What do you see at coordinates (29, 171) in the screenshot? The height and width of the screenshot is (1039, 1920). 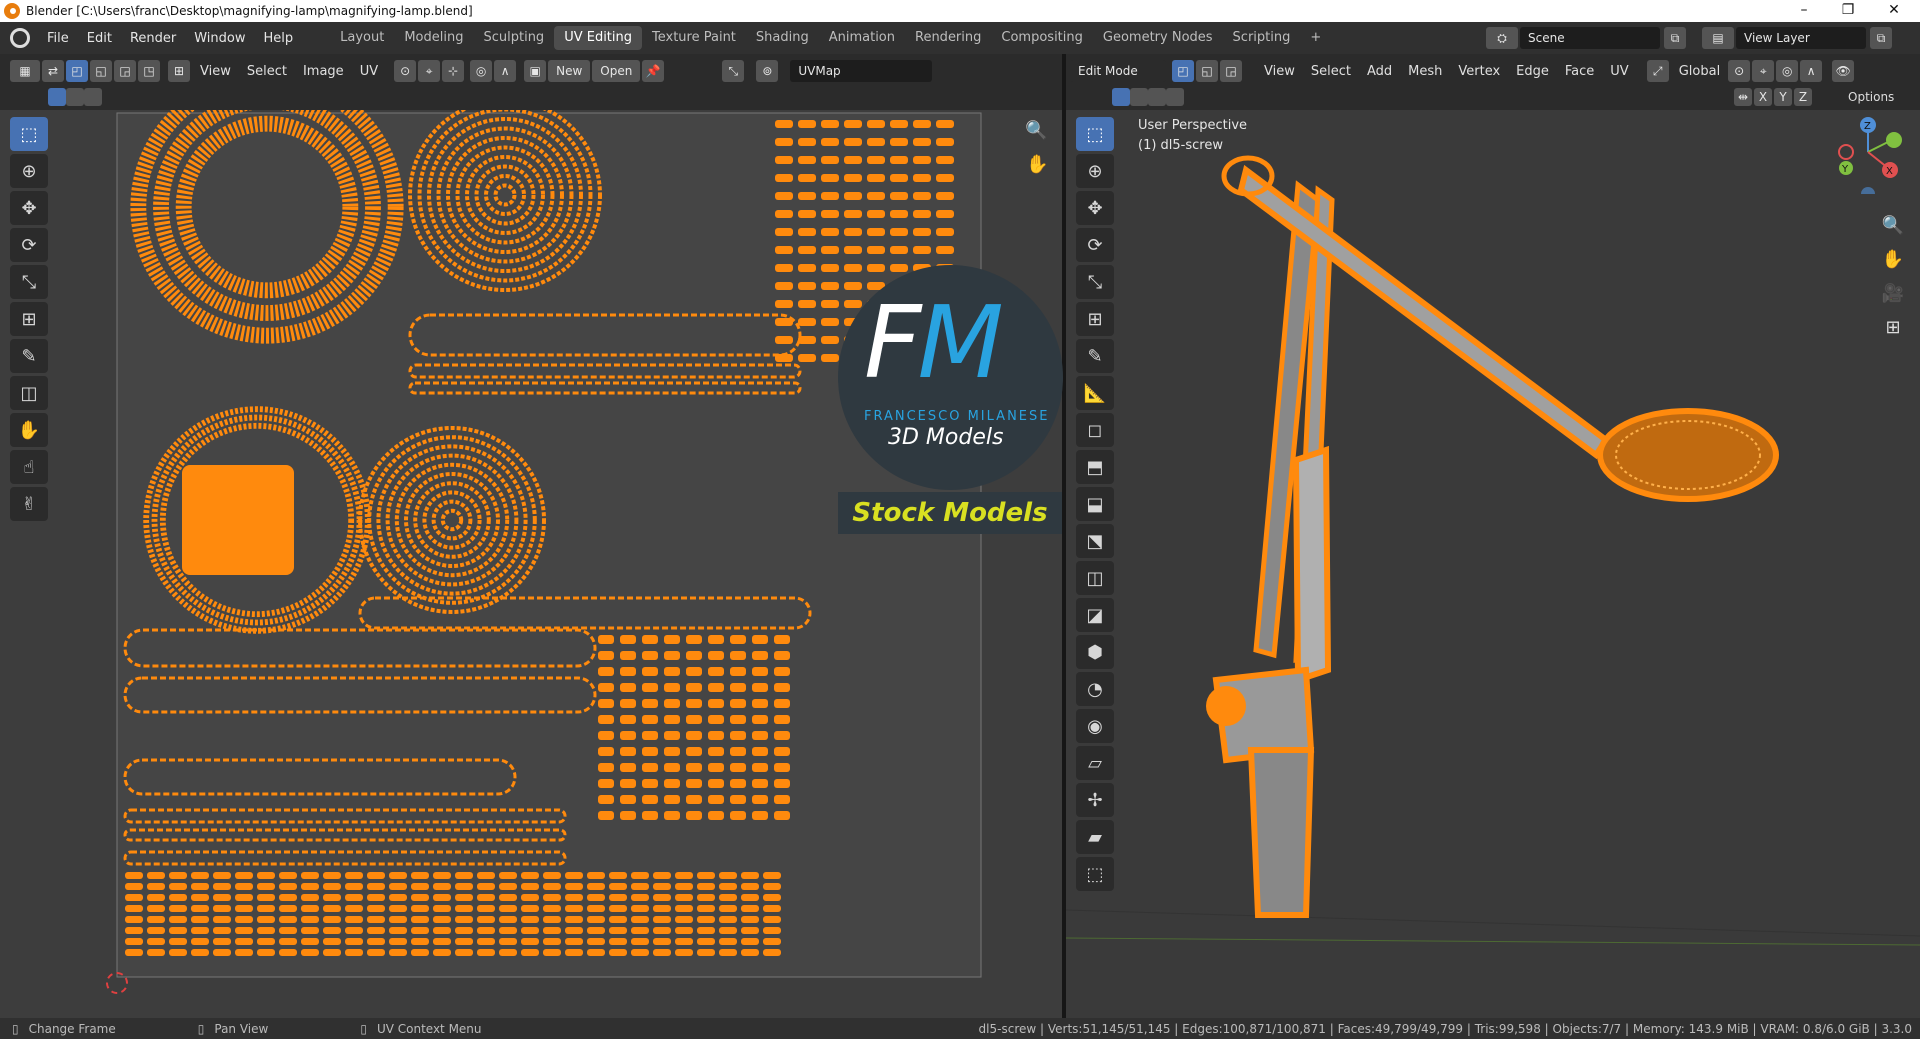 I see `cursor-icon: ⊕` at bounding box center [29, 171].